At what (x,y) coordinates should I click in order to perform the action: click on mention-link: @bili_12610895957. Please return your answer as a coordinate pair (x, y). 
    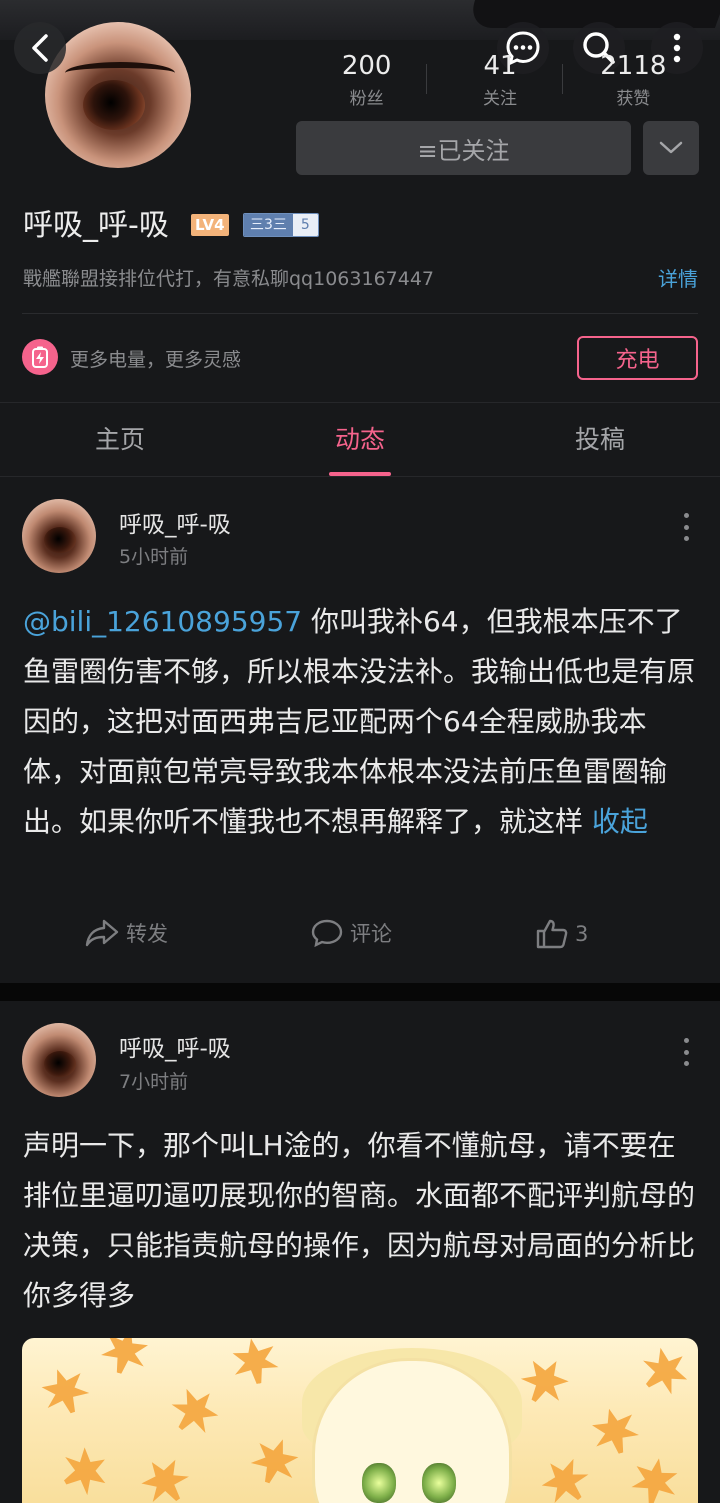
    Looking at the image, I should click on (162, 621).